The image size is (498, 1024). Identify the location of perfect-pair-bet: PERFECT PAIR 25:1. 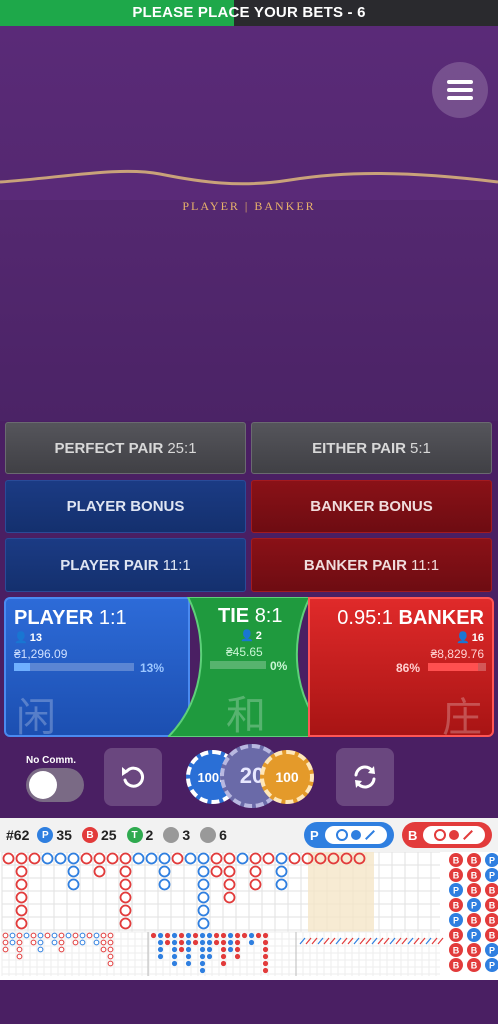
(125, 448).